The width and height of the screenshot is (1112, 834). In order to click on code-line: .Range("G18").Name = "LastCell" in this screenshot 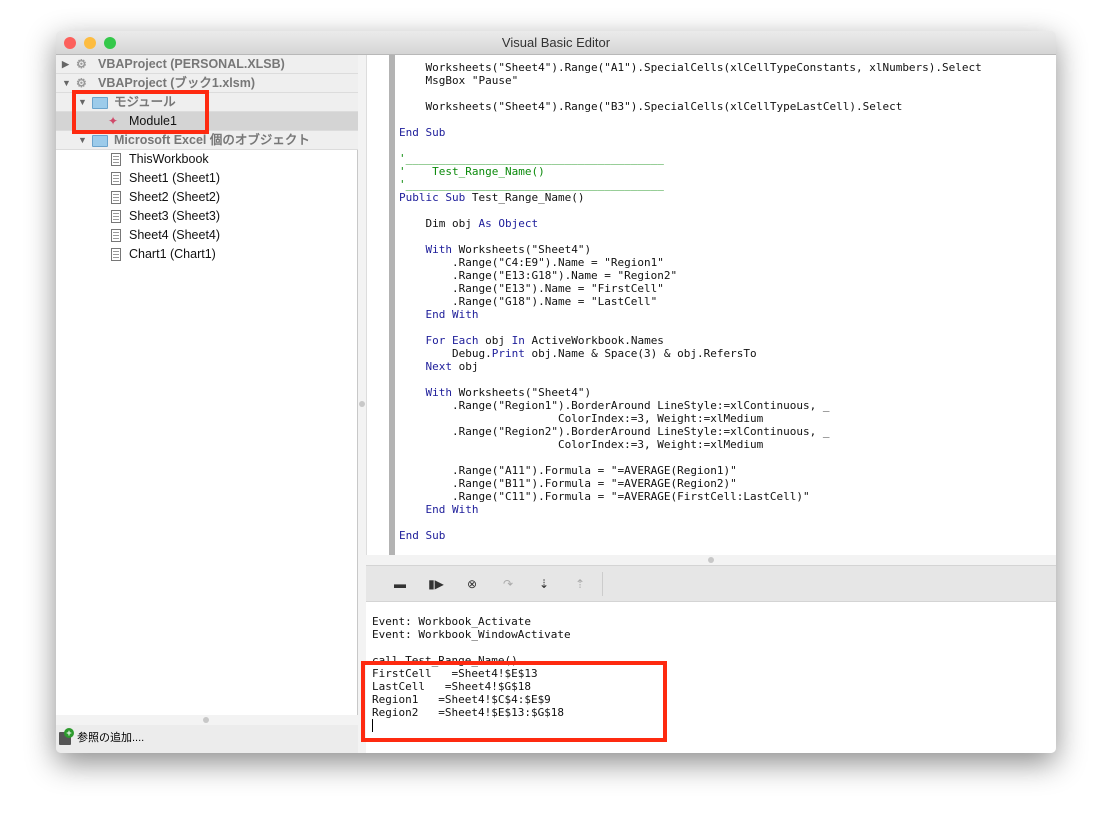, I will do `click(690, 301)`.